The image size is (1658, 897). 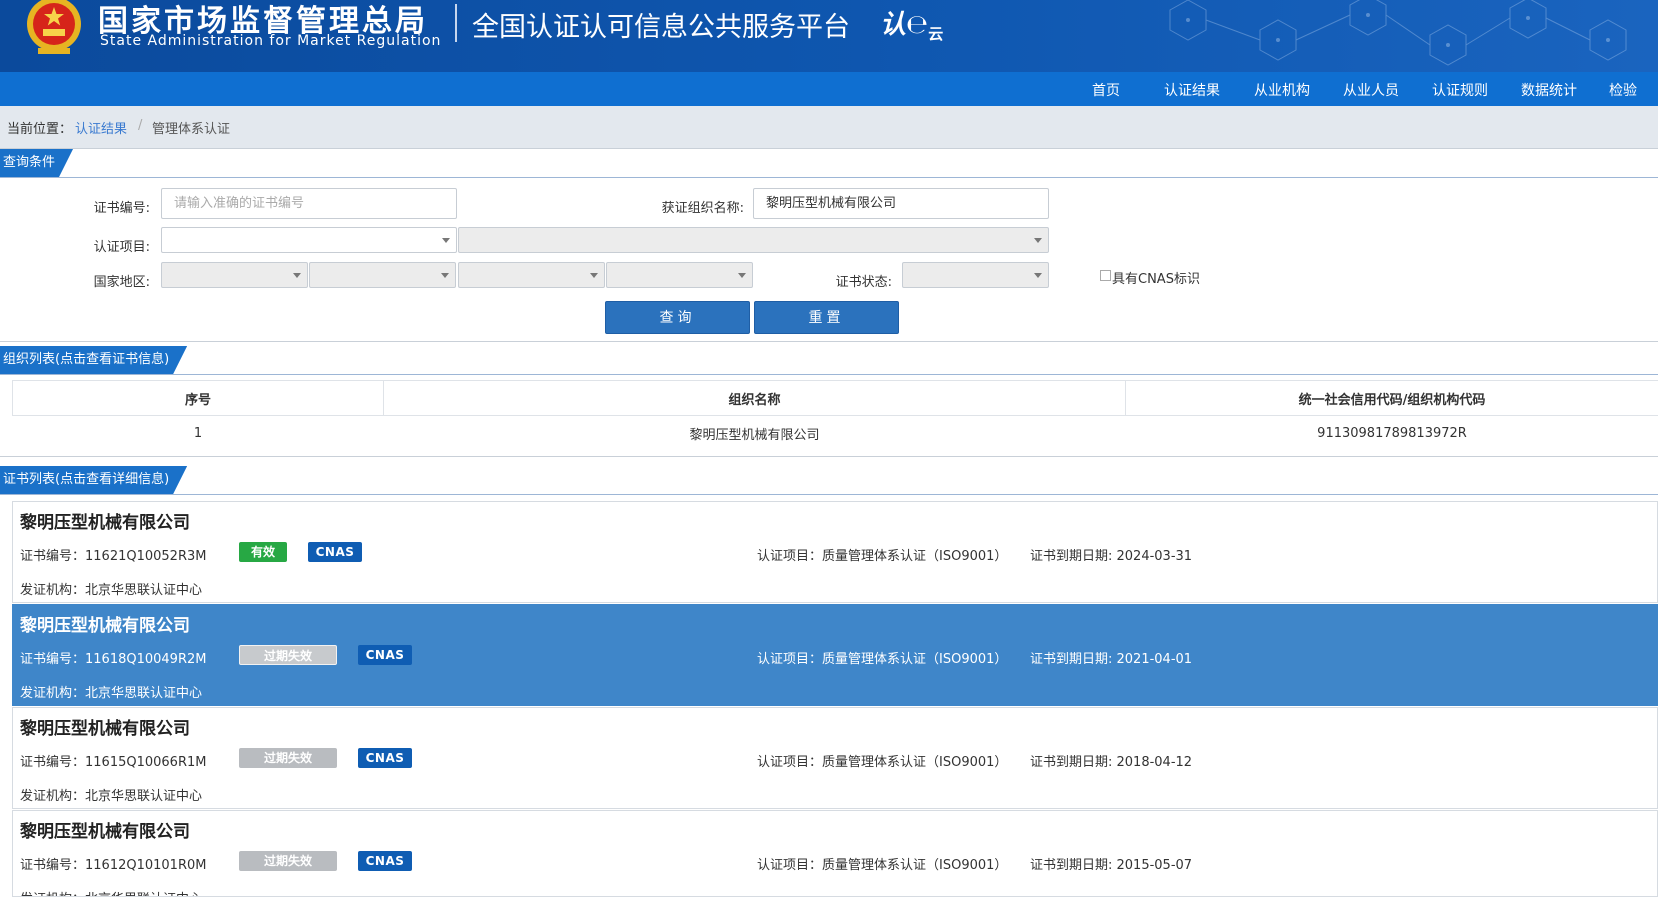 What do you see at coordinates (1111, 659) in the screenshot?
I see `cert-expiry: 证书到期日期: 2021-04-01` at bounding box center [1111, 659].